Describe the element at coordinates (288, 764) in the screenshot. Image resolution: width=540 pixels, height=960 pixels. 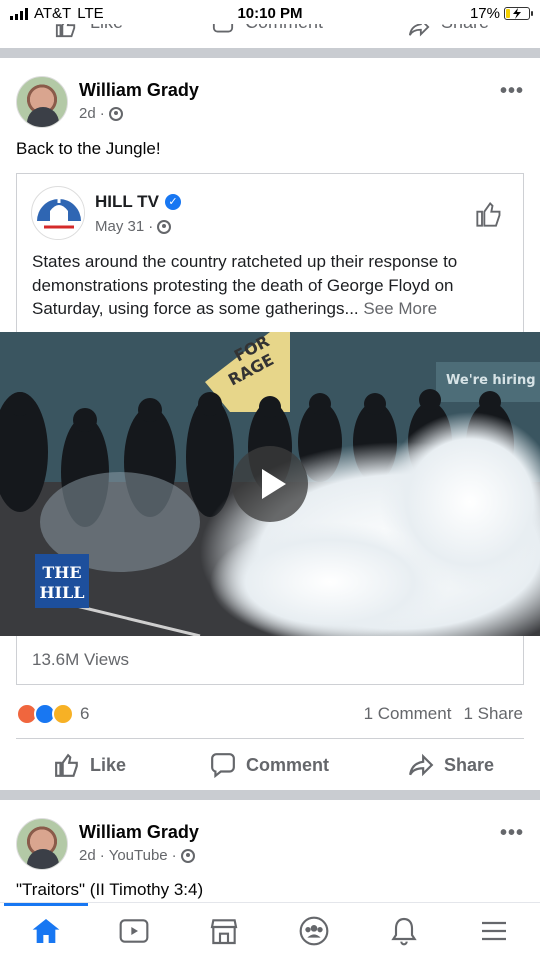
I see `comment-label: Comment` at that location.